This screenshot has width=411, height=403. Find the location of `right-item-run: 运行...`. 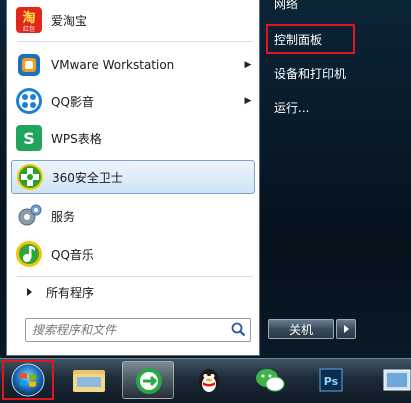

right-item-run: 运行... is located at coordinates (311, 107).